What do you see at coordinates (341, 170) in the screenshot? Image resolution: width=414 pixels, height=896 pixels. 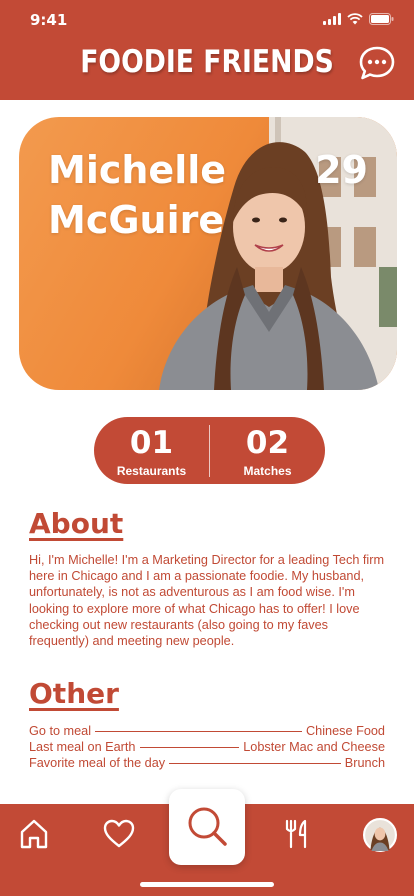 I see `profile-age: 29` at bounding box center [341, 170].